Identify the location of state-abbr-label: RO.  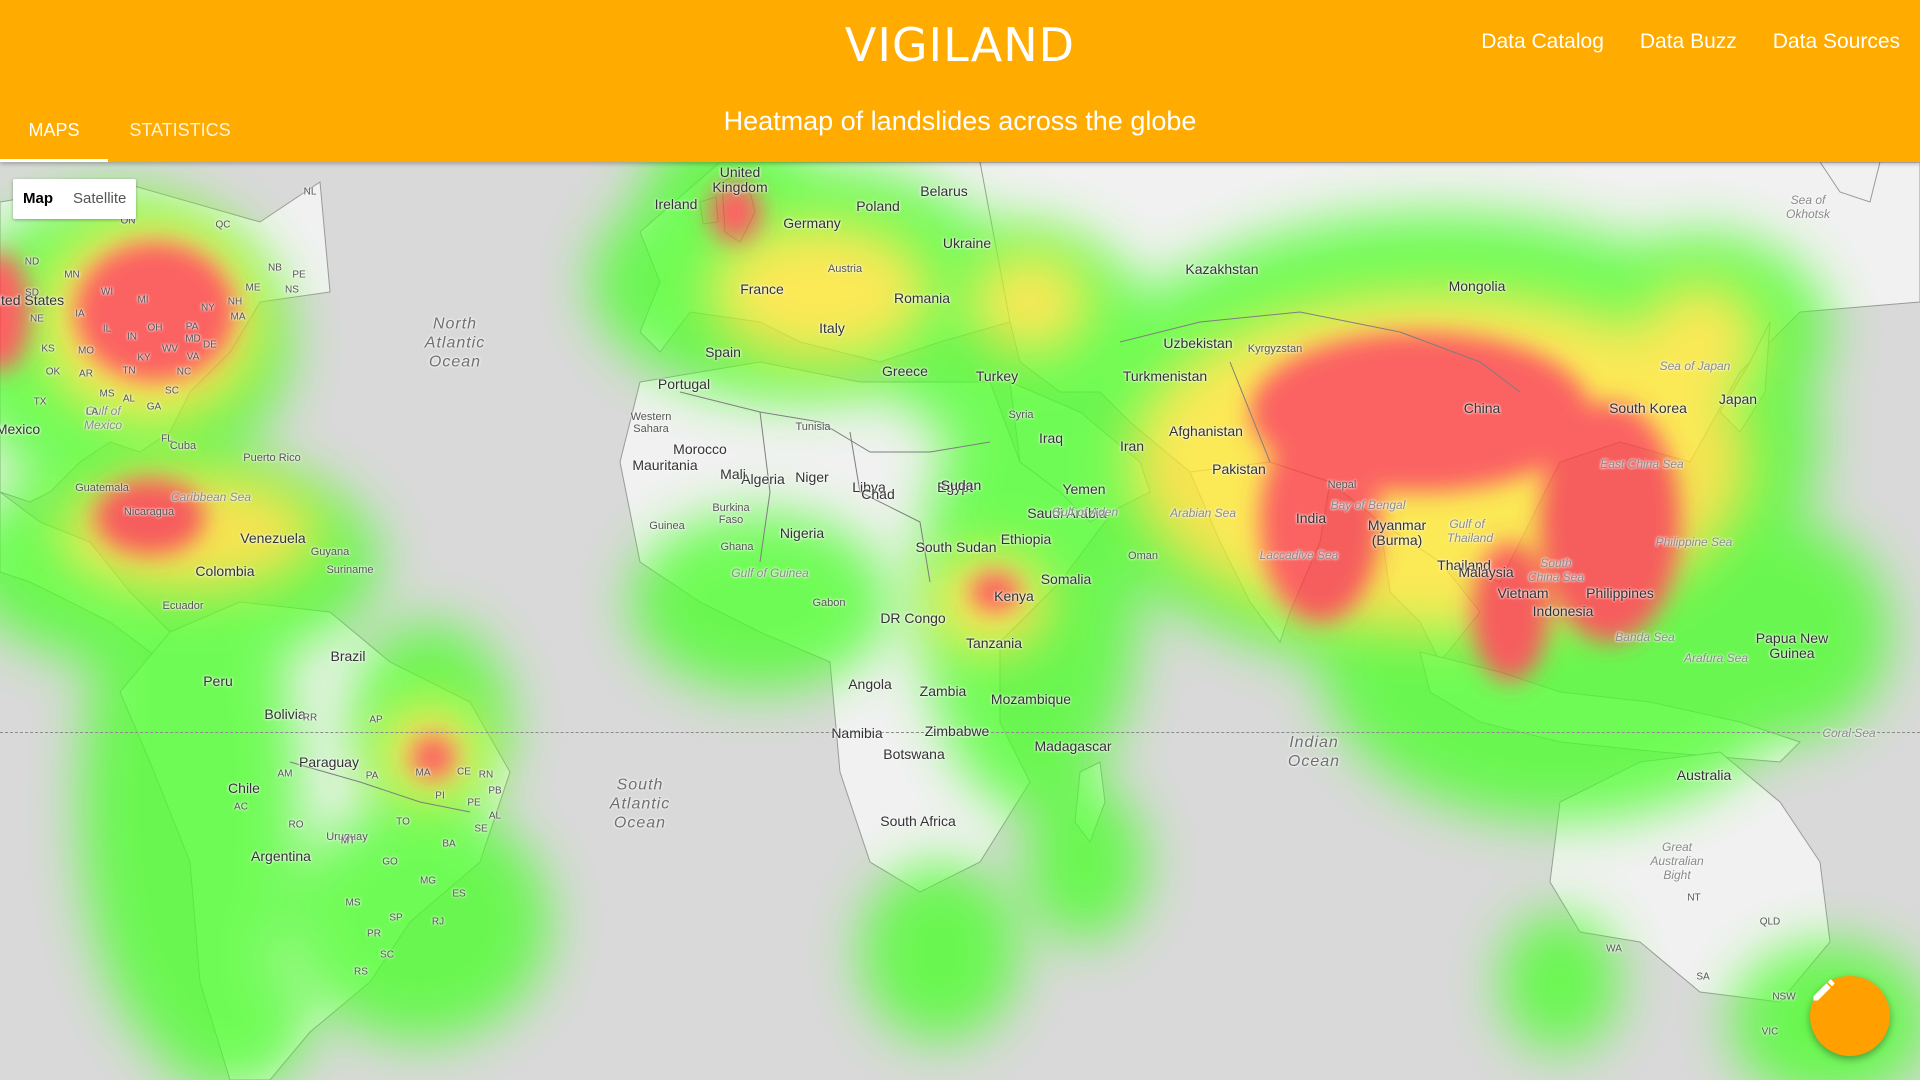
(296, 825).